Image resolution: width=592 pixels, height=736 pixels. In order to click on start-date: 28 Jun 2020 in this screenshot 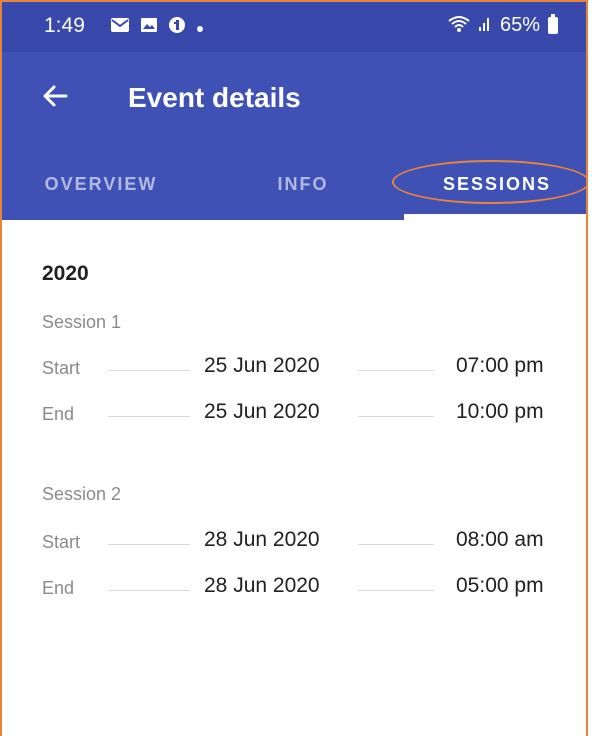, I will do `click(262, 539)`.